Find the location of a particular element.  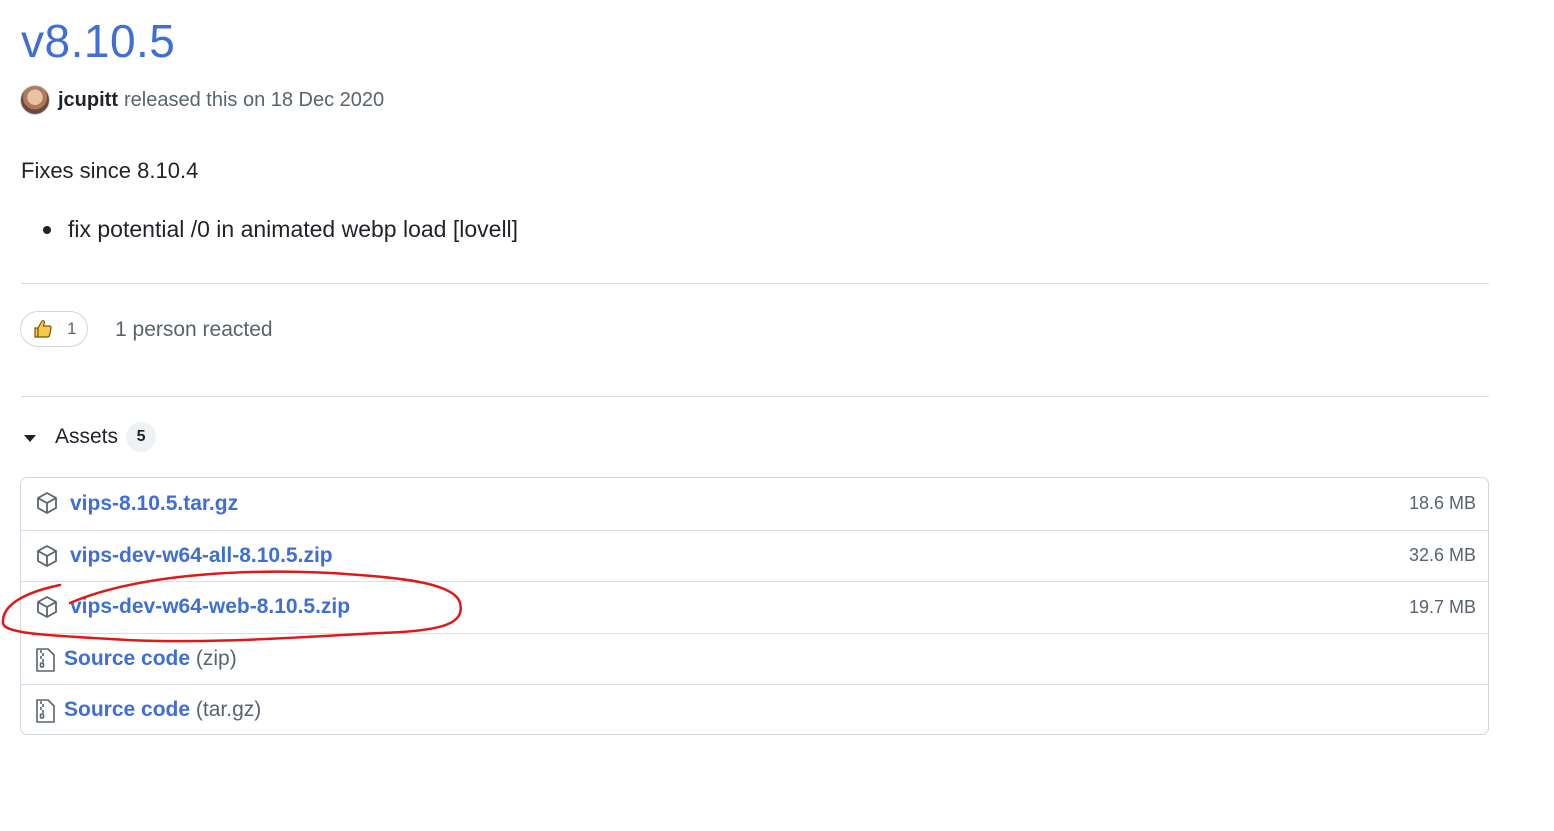

asset-link: vips-8.10.5.tar.gz is located at coordinates (154, 504).